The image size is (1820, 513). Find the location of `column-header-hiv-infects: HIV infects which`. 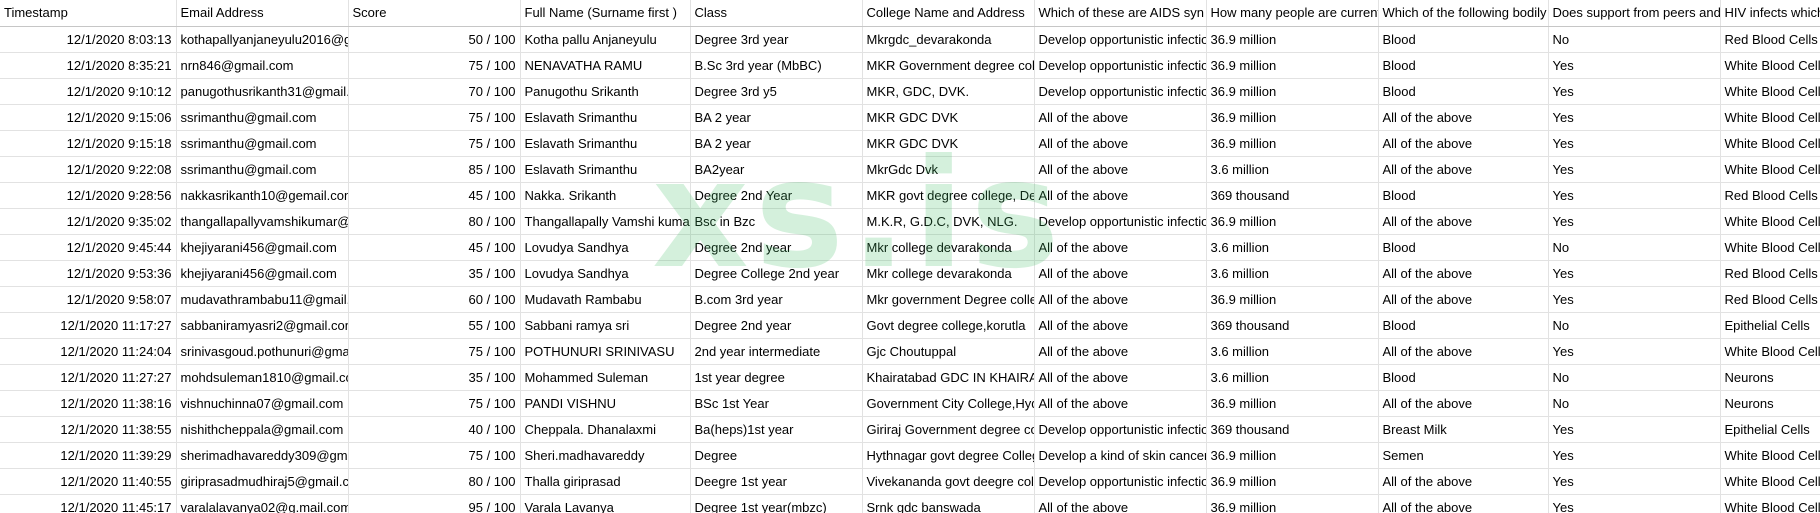

column-header-hiv-infects: HIV infects which is located at coordinates (1770, 13).